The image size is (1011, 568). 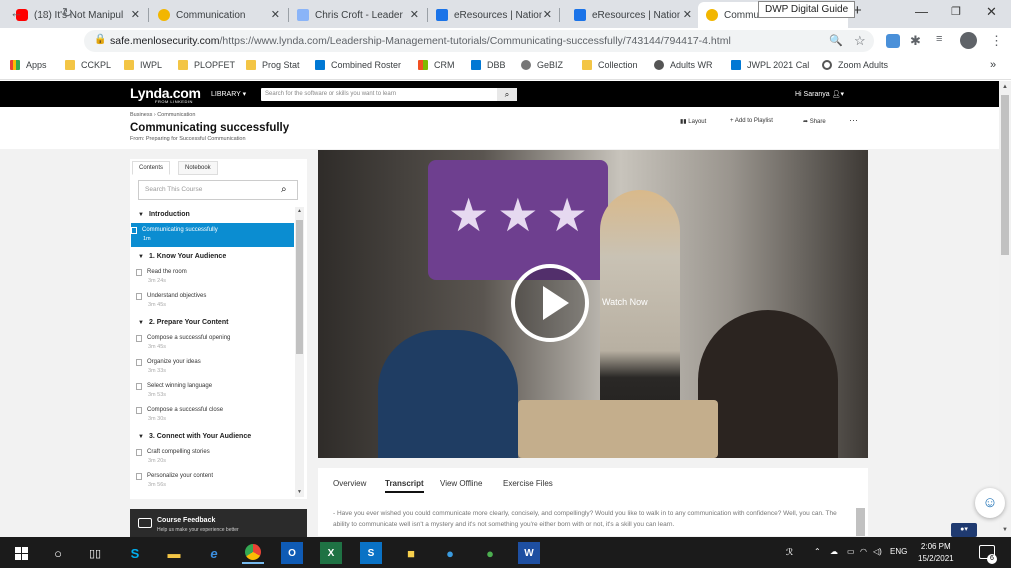 I want to click on bookmark-folder: CCKPL, so click(x=88, y=65).